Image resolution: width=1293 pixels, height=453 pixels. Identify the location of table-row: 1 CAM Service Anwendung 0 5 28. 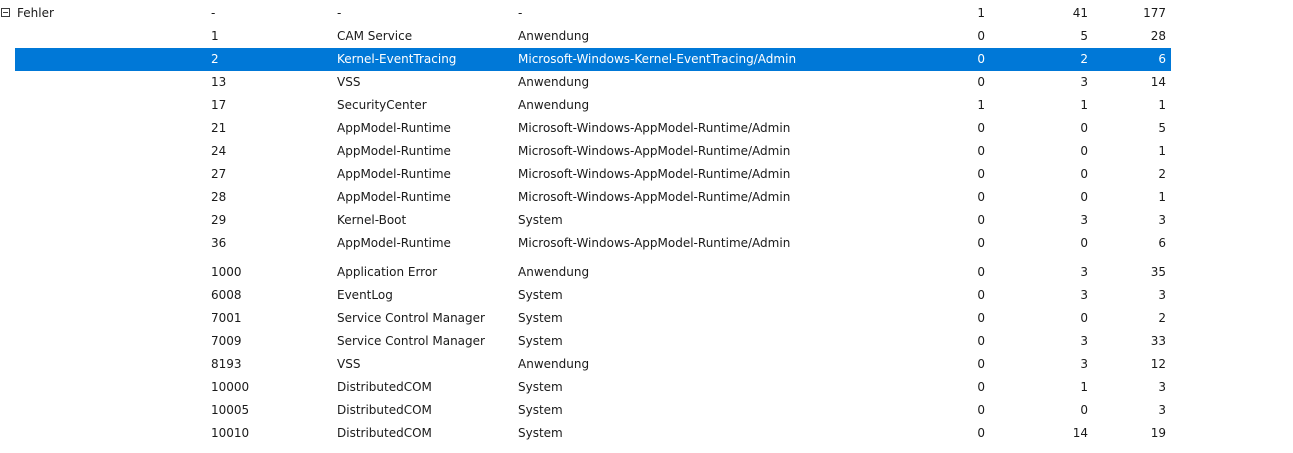
(593, 36).